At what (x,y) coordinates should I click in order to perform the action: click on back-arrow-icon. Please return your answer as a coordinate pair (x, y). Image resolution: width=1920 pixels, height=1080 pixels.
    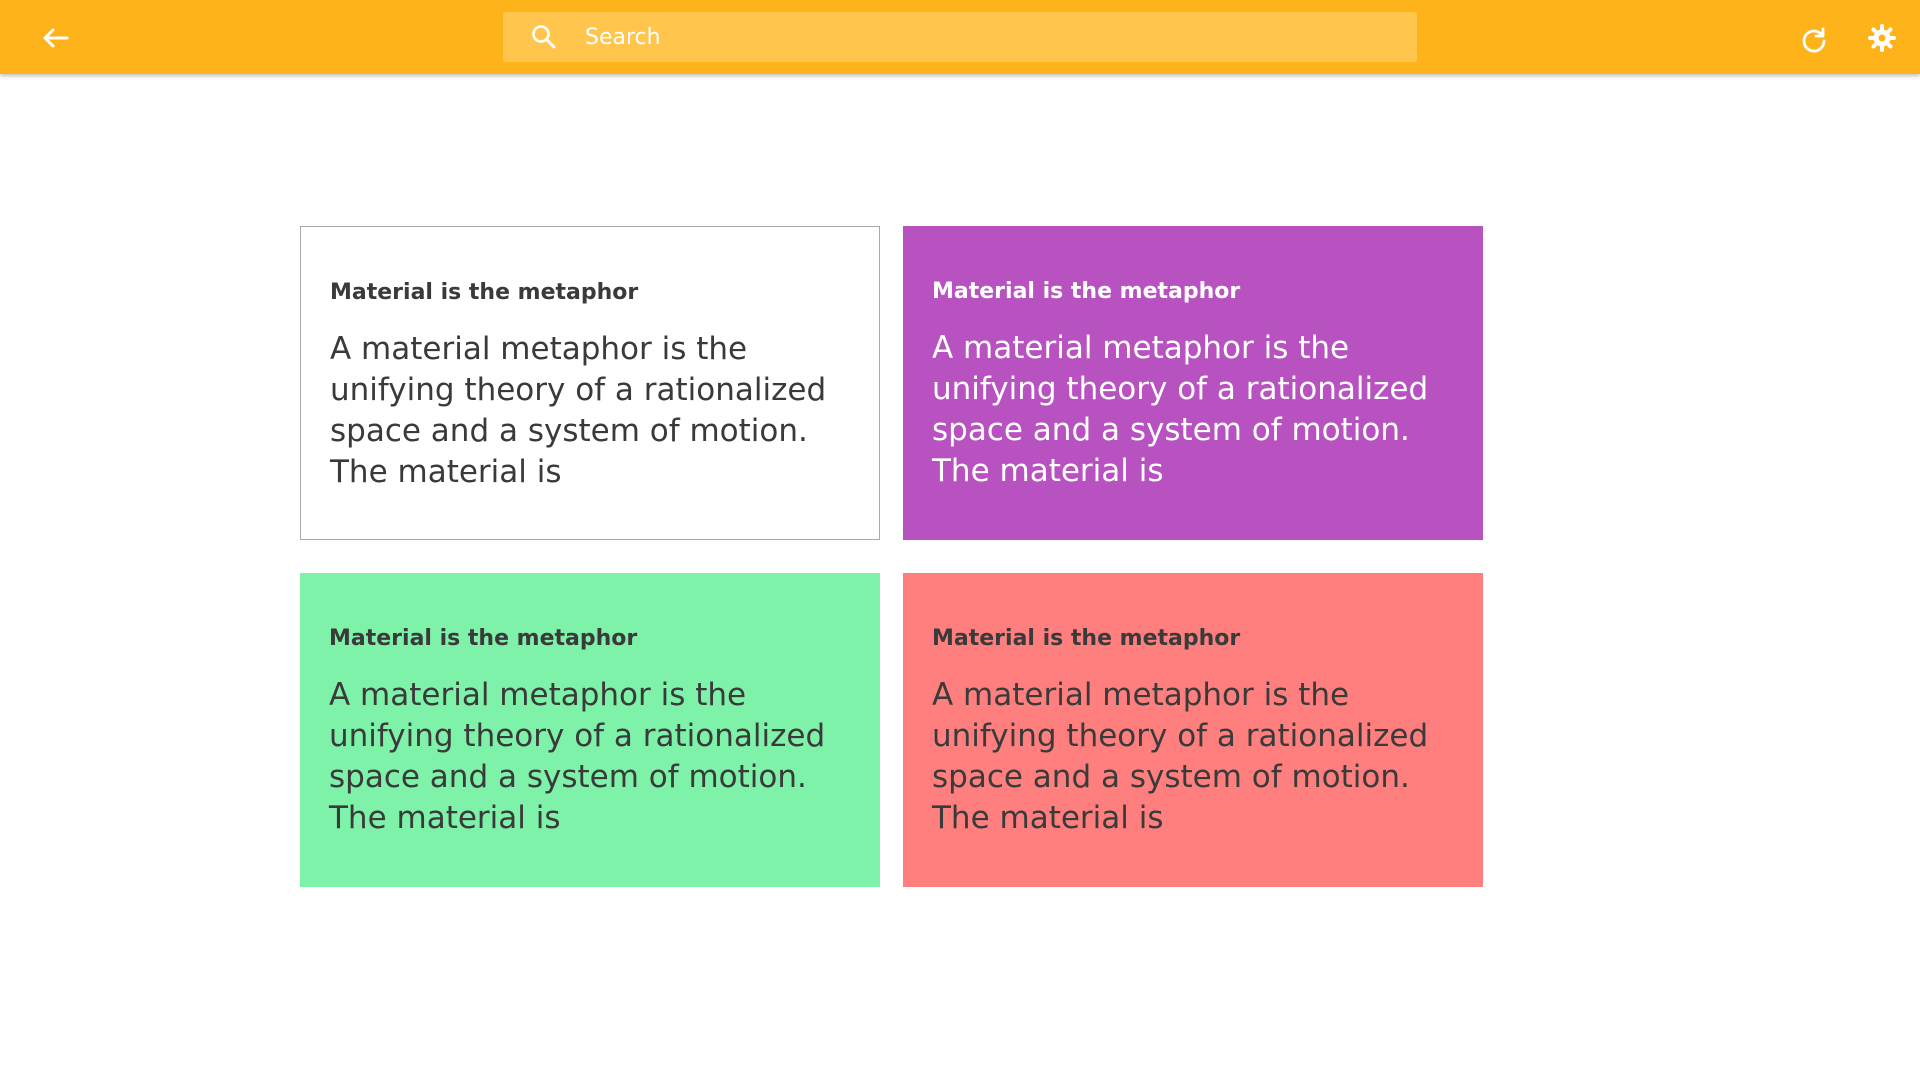
    Looking at the image, I should click on (56, 40).